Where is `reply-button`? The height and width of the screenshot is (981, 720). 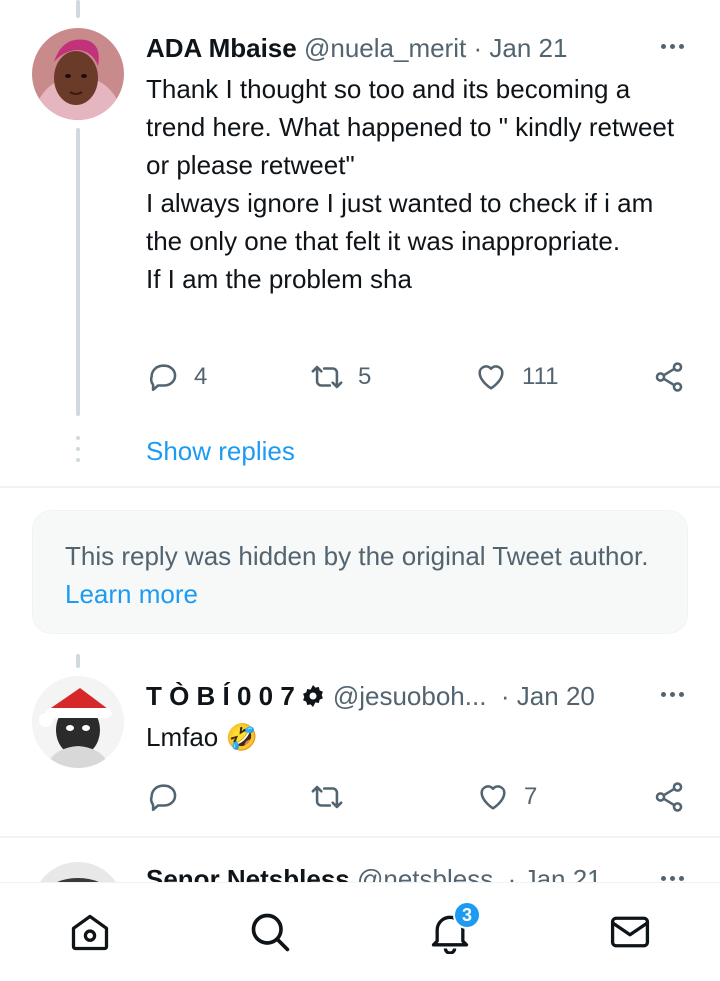
reply-button is located at coordinates (170, 797).